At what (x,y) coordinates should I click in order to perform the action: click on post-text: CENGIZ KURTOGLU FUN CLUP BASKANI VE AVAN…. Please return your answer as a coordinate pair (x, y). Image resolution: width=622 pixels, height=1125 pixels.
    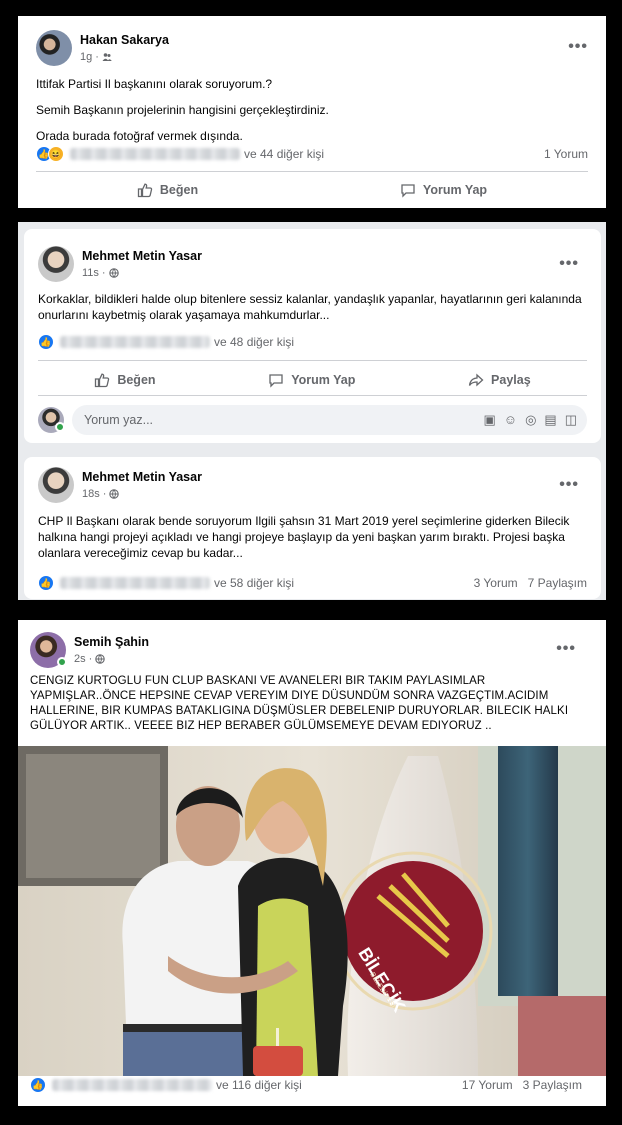
    Looking at the image, I should click on (299, 703).